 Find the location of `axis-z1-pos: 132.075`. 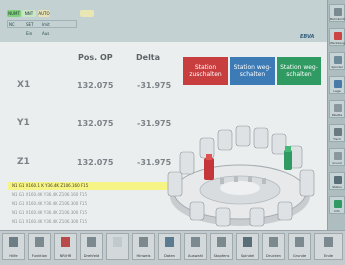

axis-z1-pos: 132.075 is located at coordinates (95, 162).